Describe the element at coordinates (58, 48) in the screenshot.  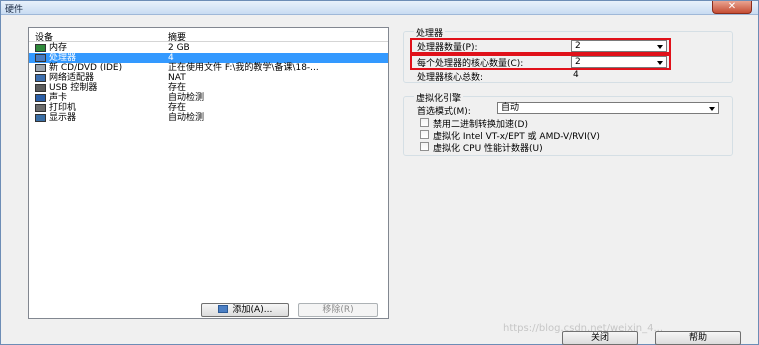
I see `device-name: 内存` at that location.